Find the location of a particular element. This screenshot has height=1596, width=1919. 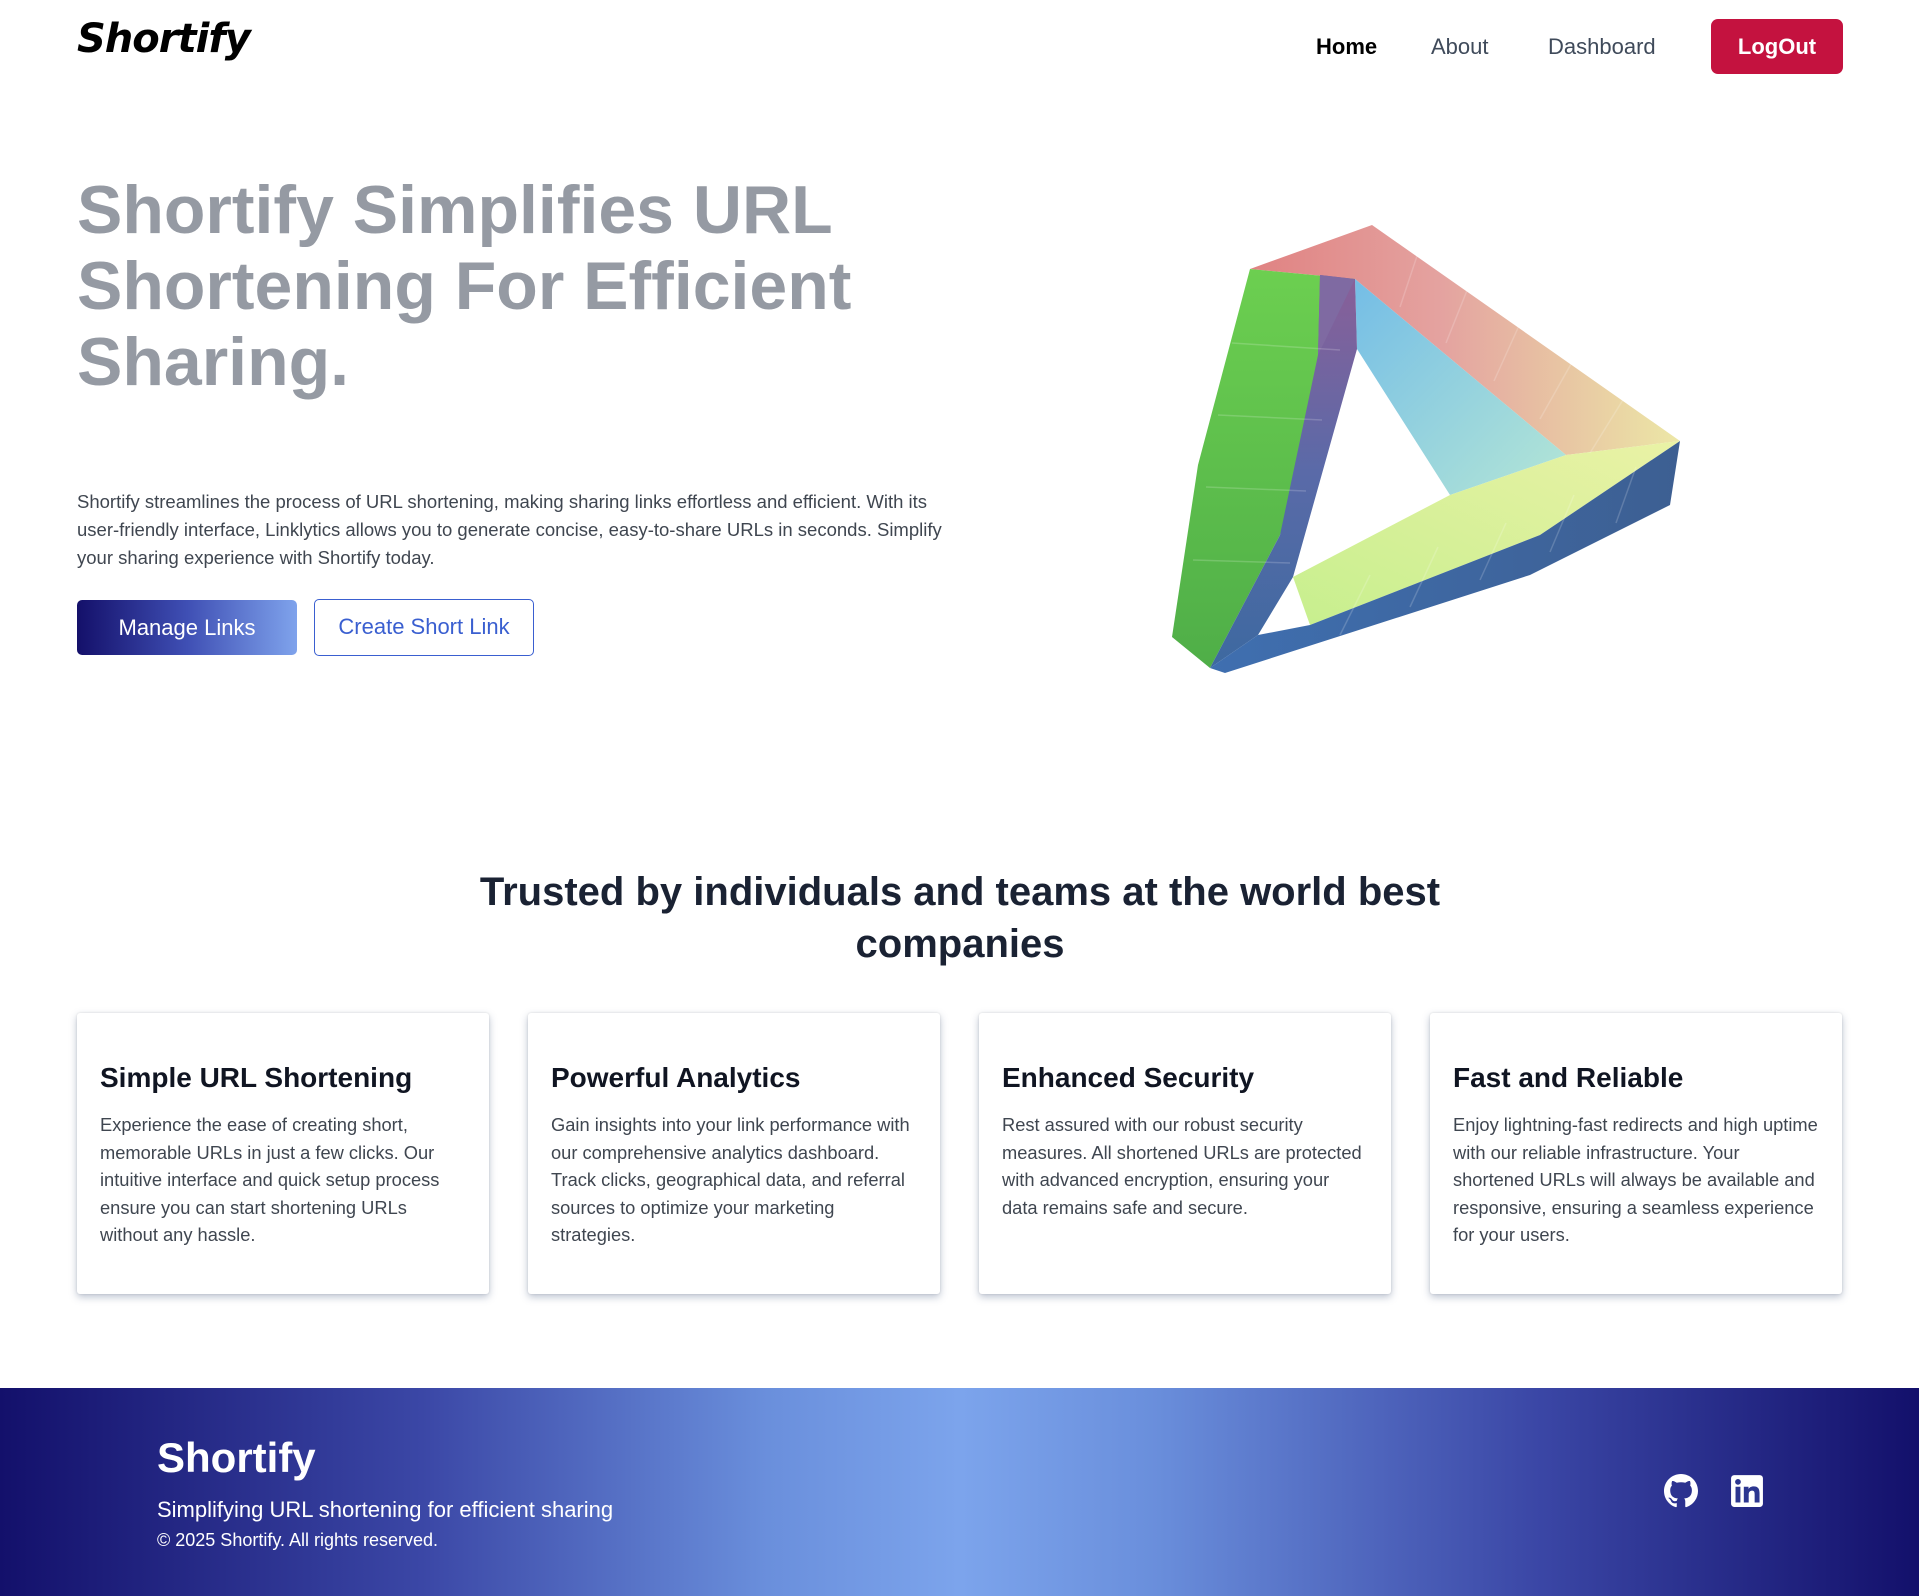

logo: Shortify is located at coordinates (164, 39).